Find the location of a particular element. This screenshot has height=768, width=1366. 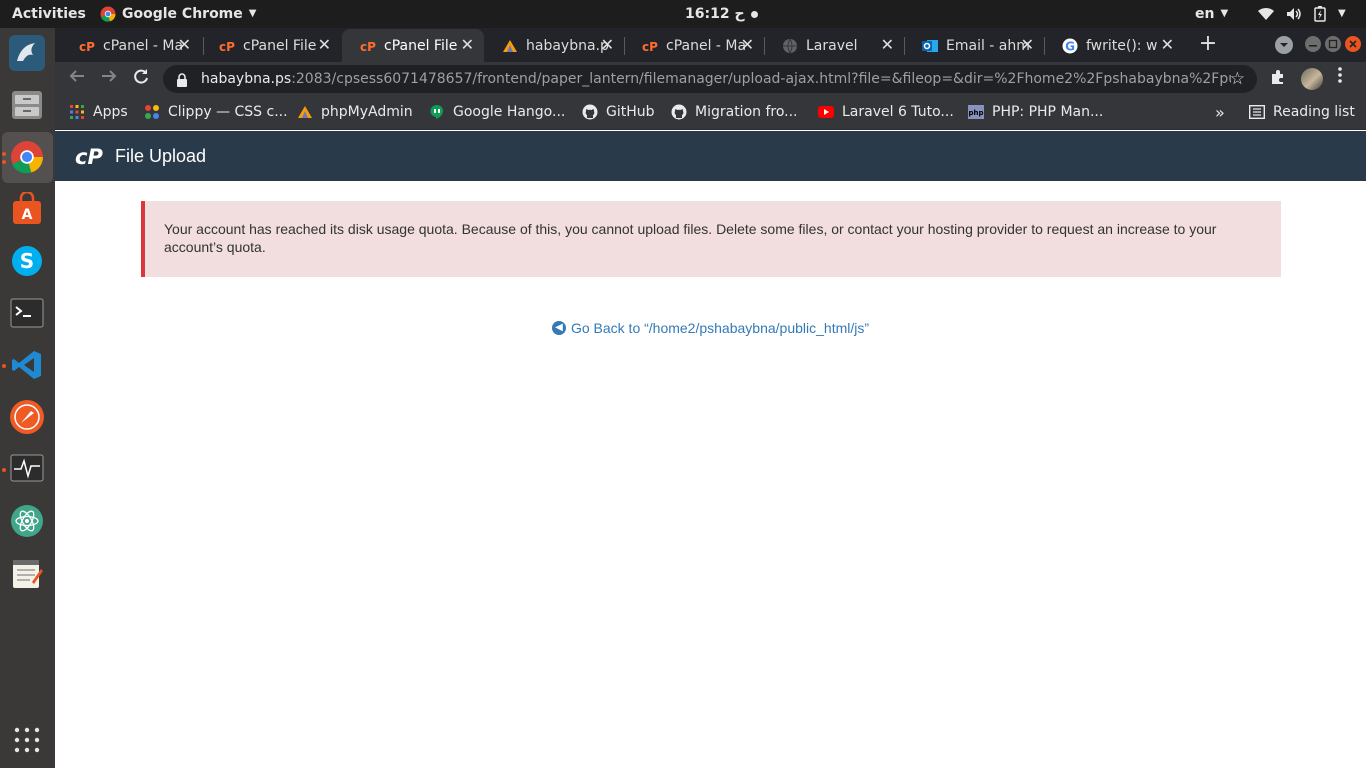

vscode-icon is located at coordinates (26, 365).